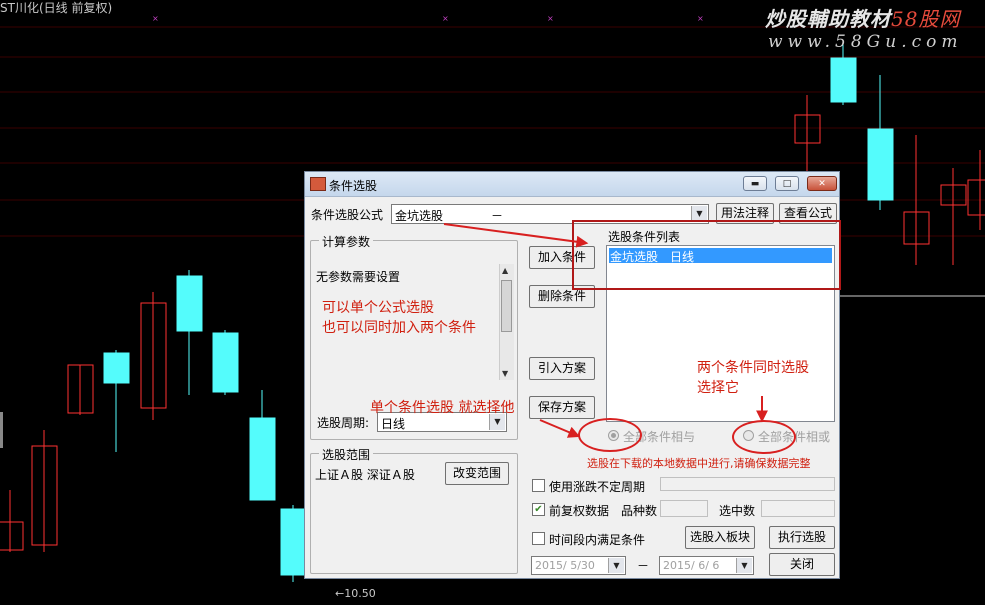 The height and width of the screenshot is (605, 985). Describe the element at coordinates (865, 42) in the screenshot. I see `watermark-url: www.58Gu.com` at that location.